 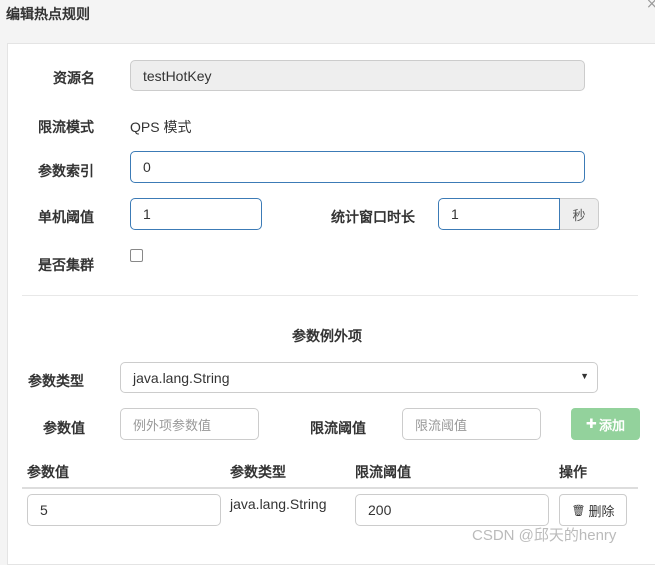 What do you see at coordinates (611, 426) in the screenshot?
I see `add-button-label: 添加` at bounding box center [611, 426].